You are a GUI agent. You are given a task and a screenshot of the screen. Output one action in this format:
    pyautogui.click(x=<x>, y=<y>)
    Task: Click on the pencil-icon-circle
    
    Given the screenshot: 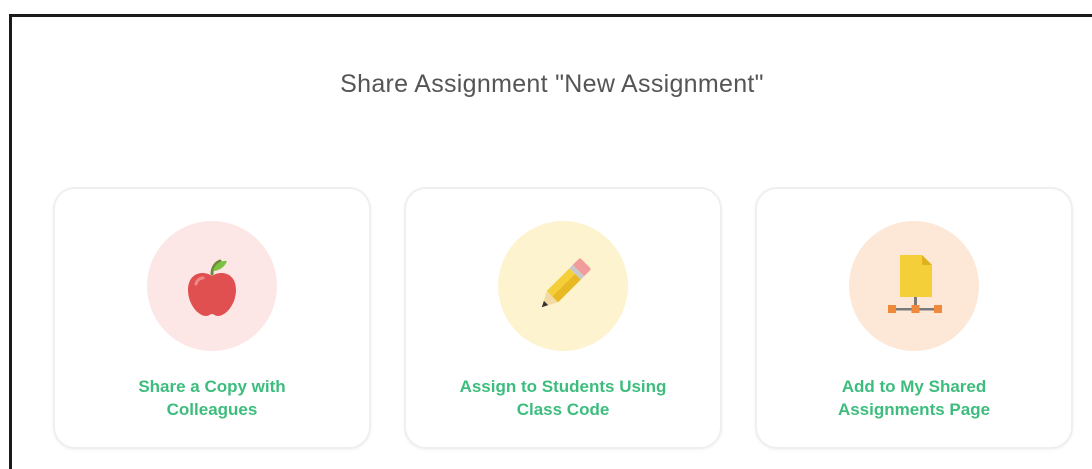 What is the action you would take?
    pyautogui.click(x=563, y=286)
    